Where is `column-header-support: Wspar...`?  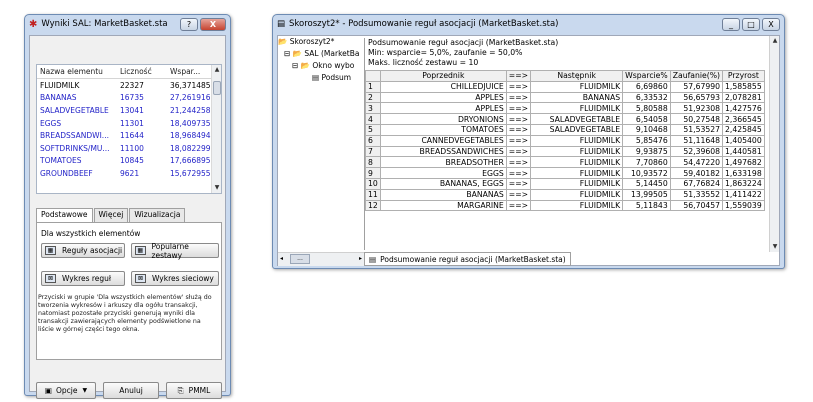 column-header-support: Wspar... is located at coordinates (189, 71).